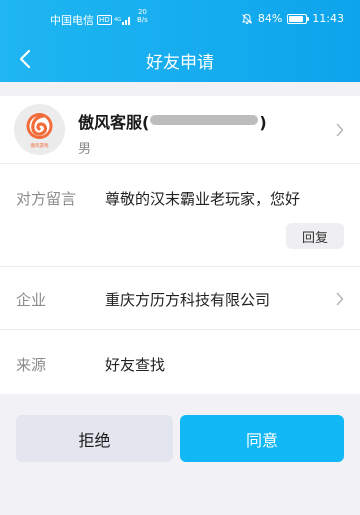 Image resolution: width=360 pixels, height=515 pixels. I want to click on carrier-info: 中国电信 HD 4G, so click(91, 20).